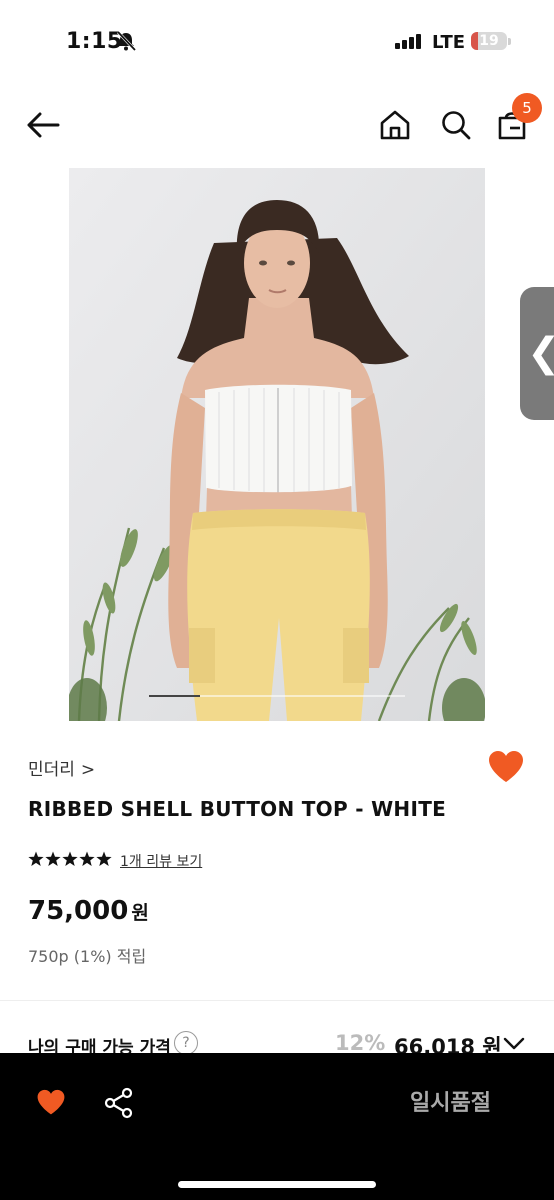  What do you see at coordinates (237, 809) in the screenshot?
I see `product-title: RIBBED SHELL BUTTON TOP - WHITE` at bounding box center [237, 809].